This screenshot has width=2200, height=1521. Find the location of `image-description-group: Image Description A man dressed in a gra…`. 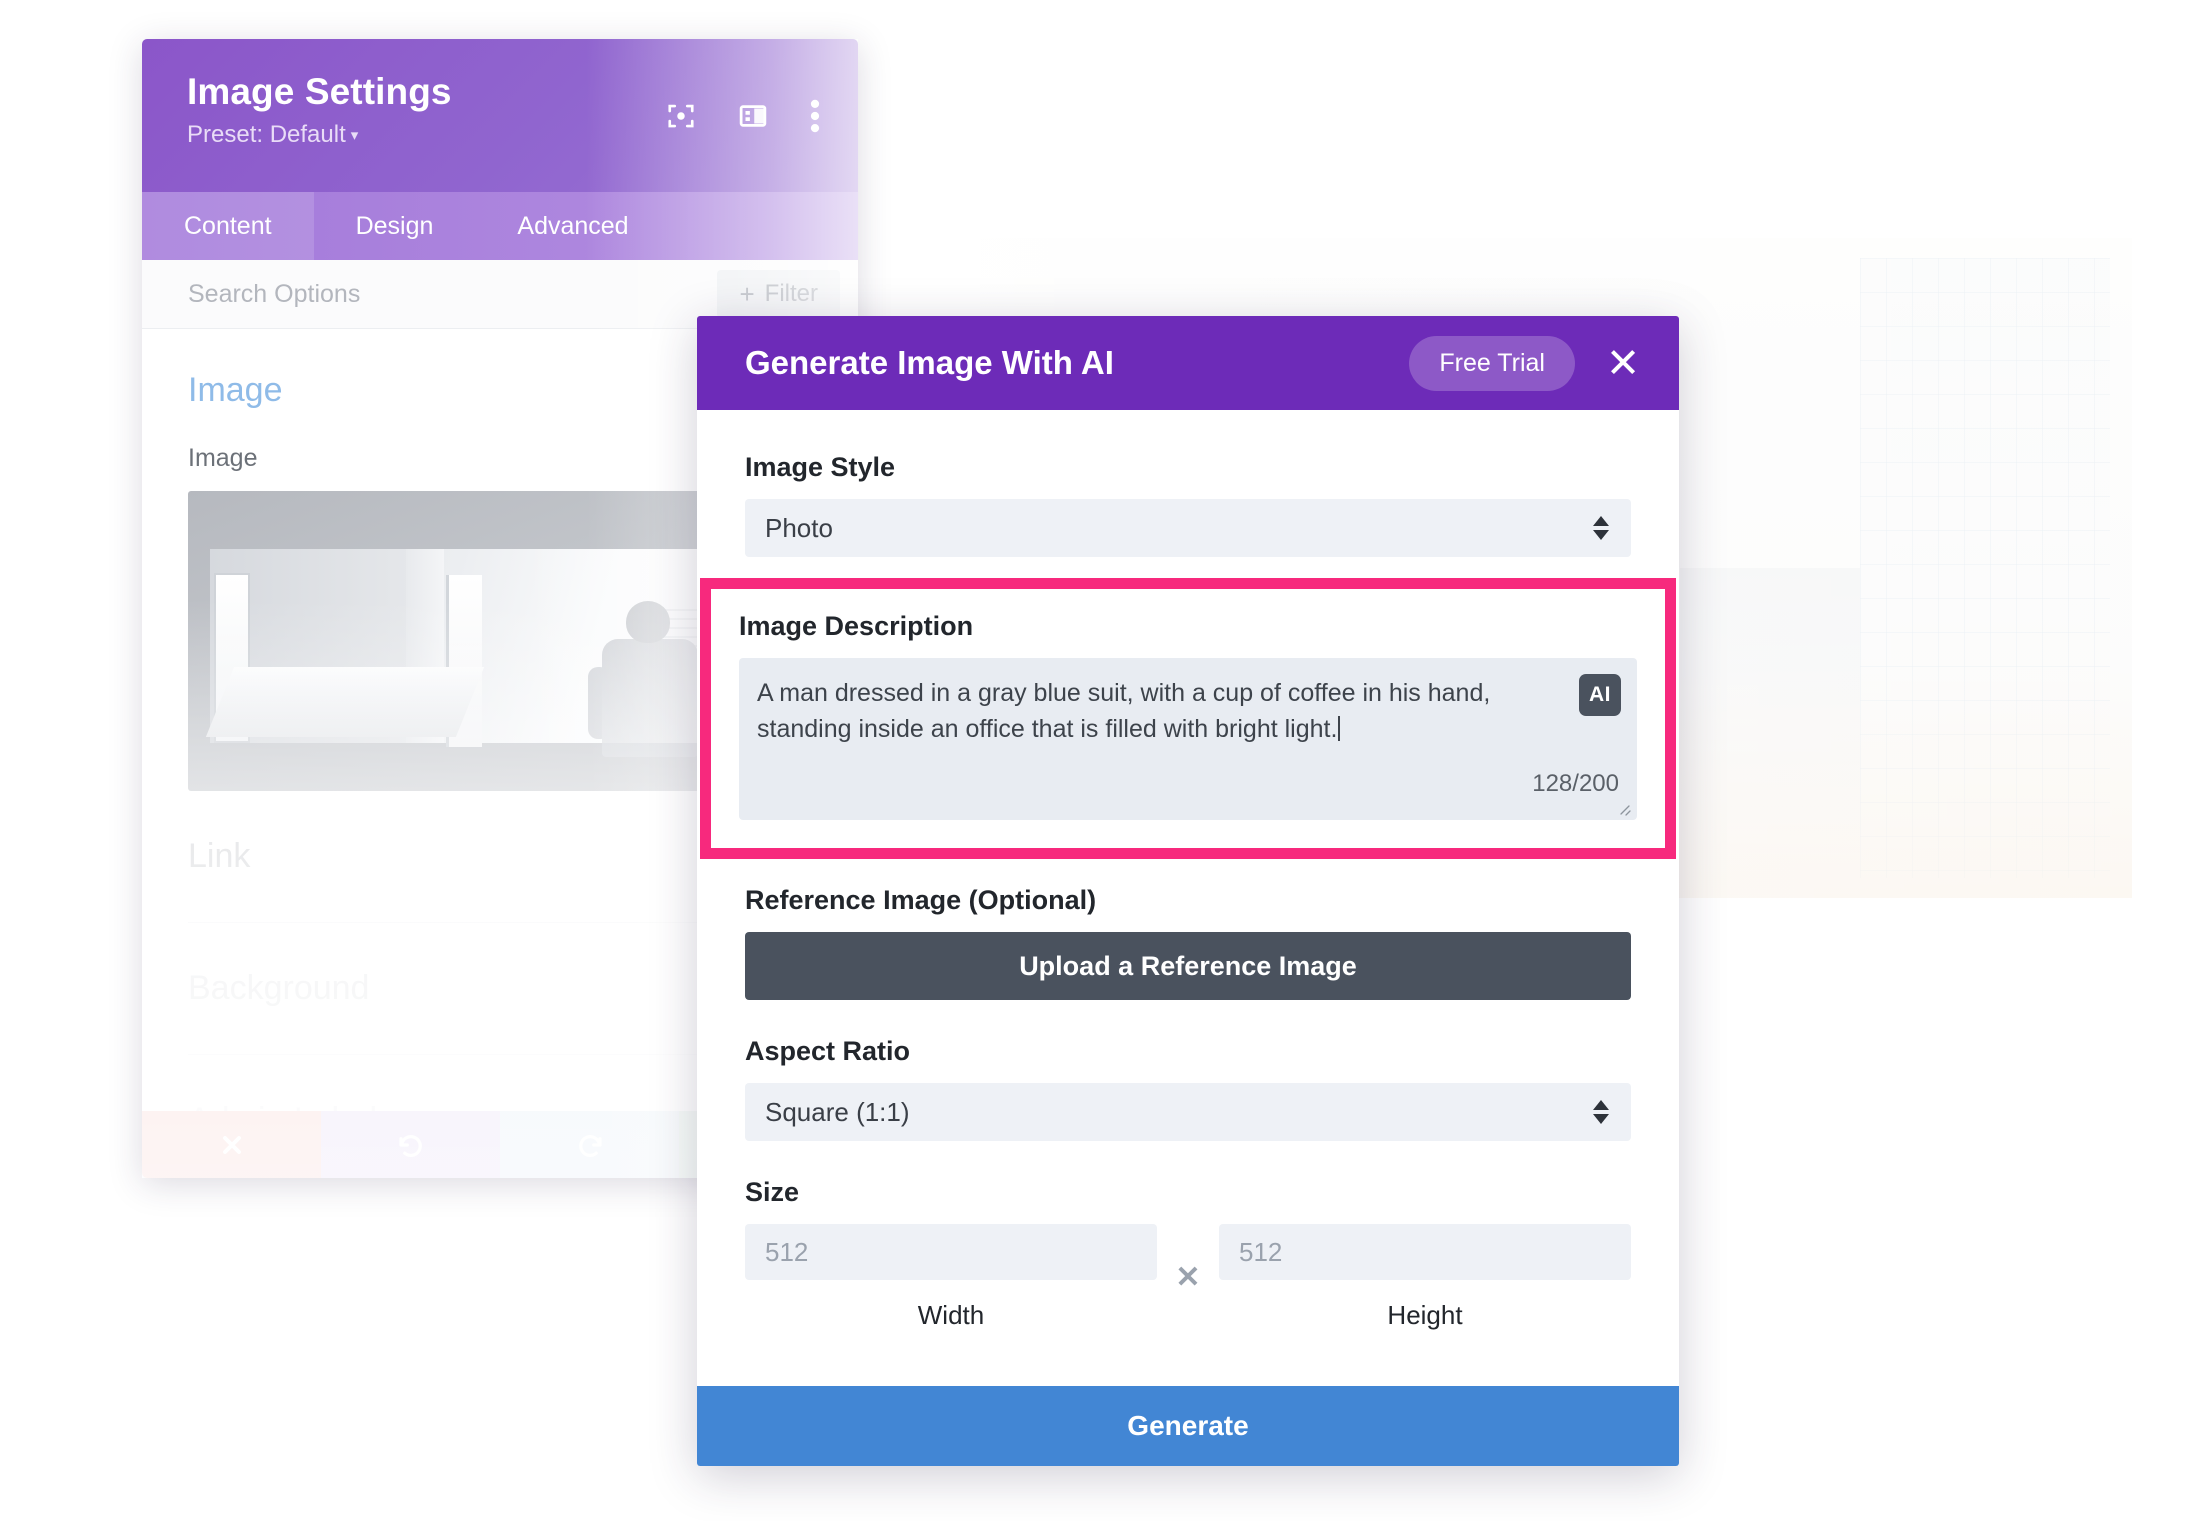

image-description-group: Image Description A man dressed in a gra… is located at coordinates (1188, 704).